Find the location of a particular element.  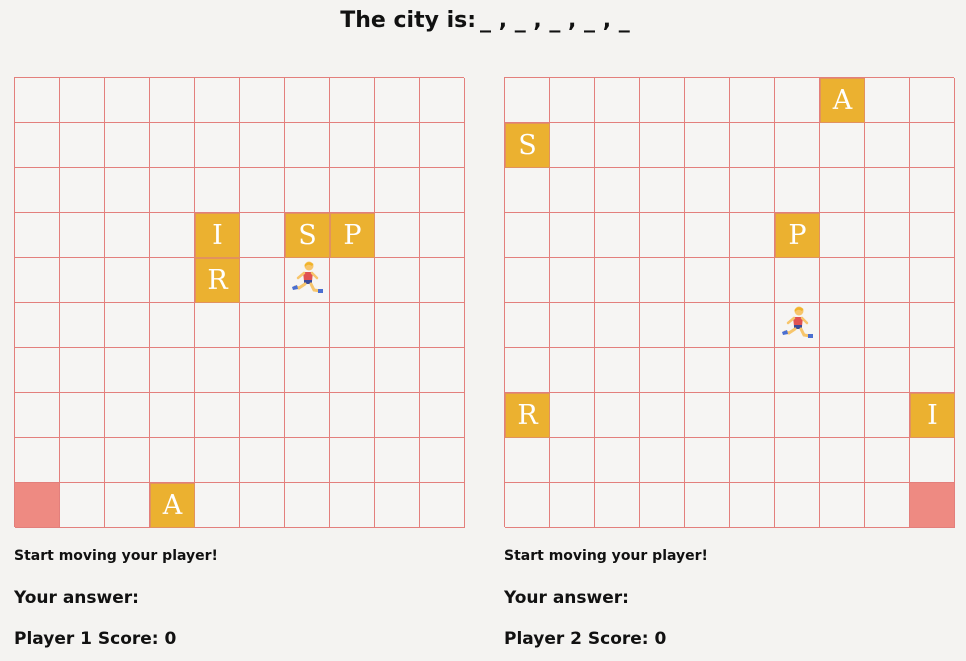

player2-letter-tile: A is located at coordinates (842, 100).